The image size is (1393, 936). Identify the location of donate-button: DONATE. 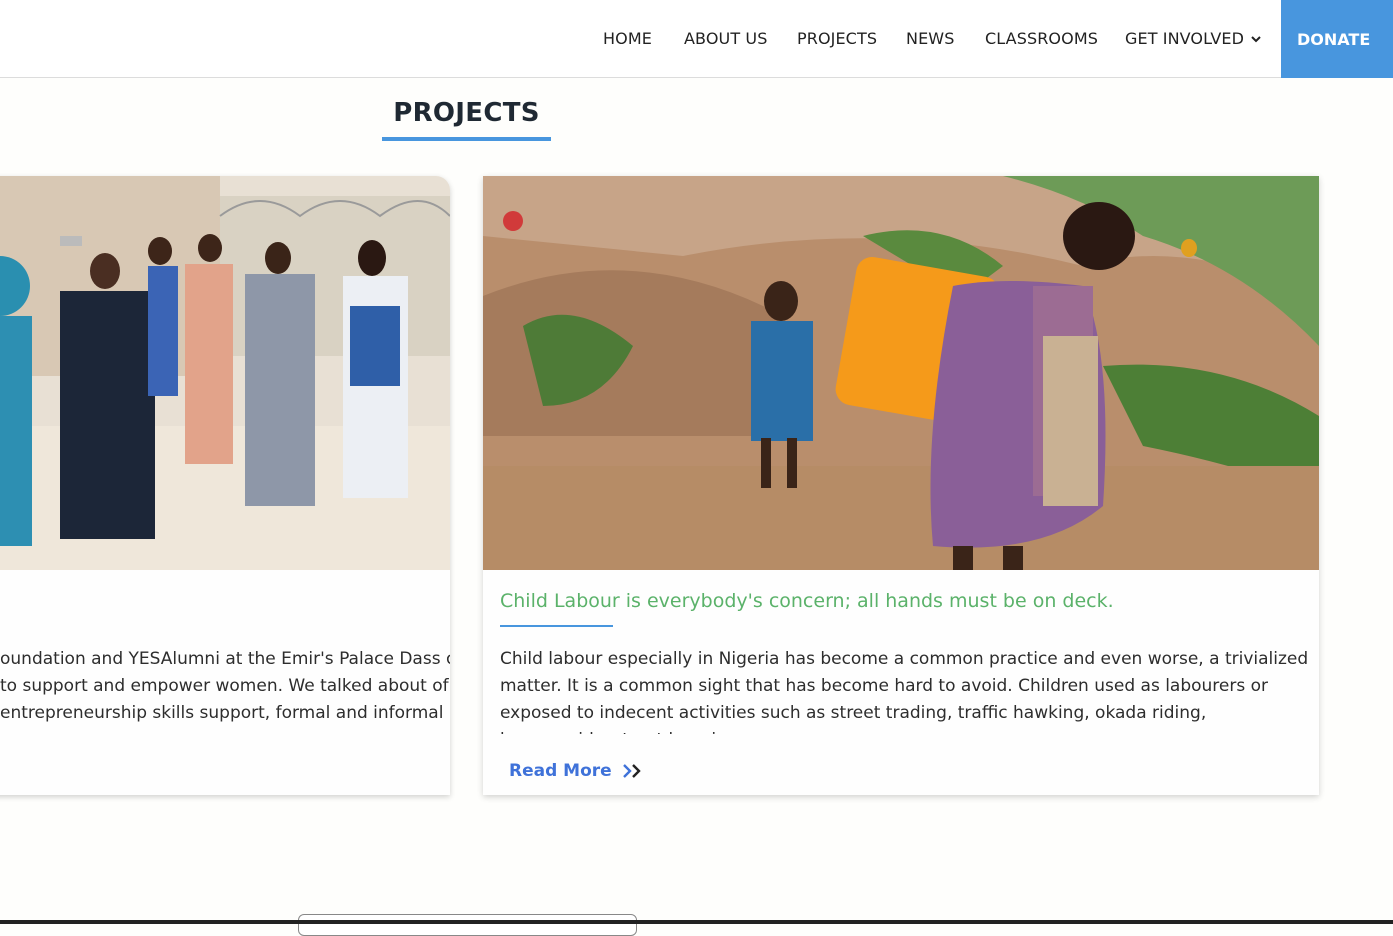
(1337, 39).